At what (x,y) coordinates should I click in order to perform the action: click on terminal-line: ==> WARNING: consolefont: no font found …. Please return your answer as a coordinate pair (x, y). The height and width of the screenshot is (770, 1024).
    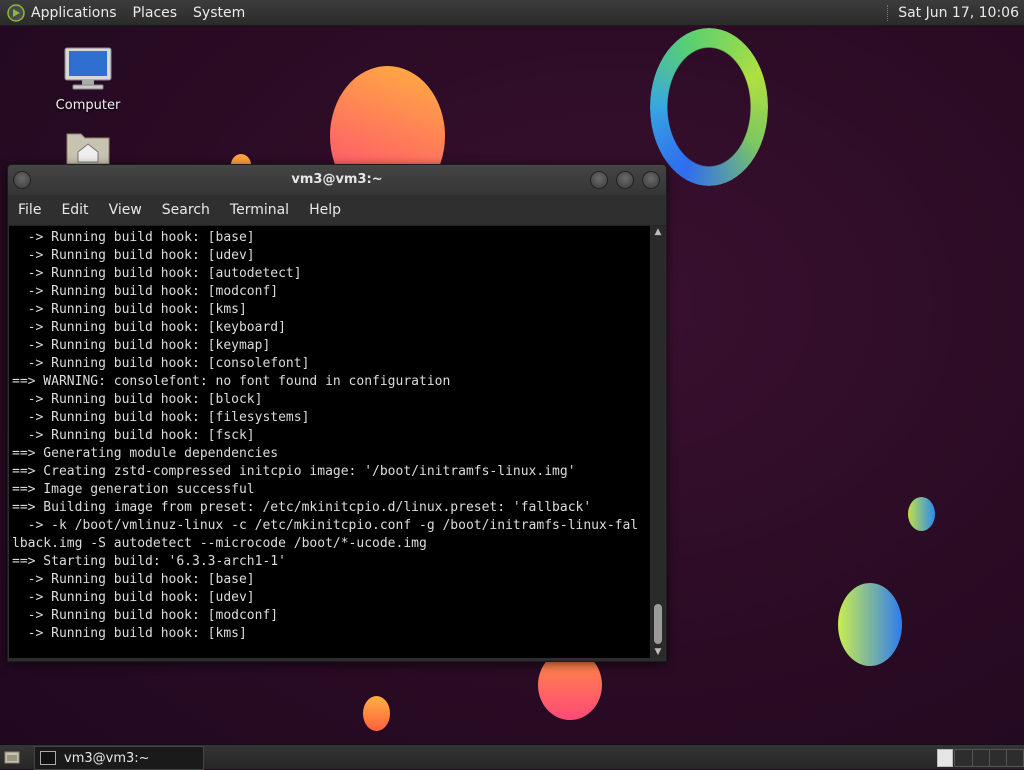
    Looking at the image, I should click on (231, 381).